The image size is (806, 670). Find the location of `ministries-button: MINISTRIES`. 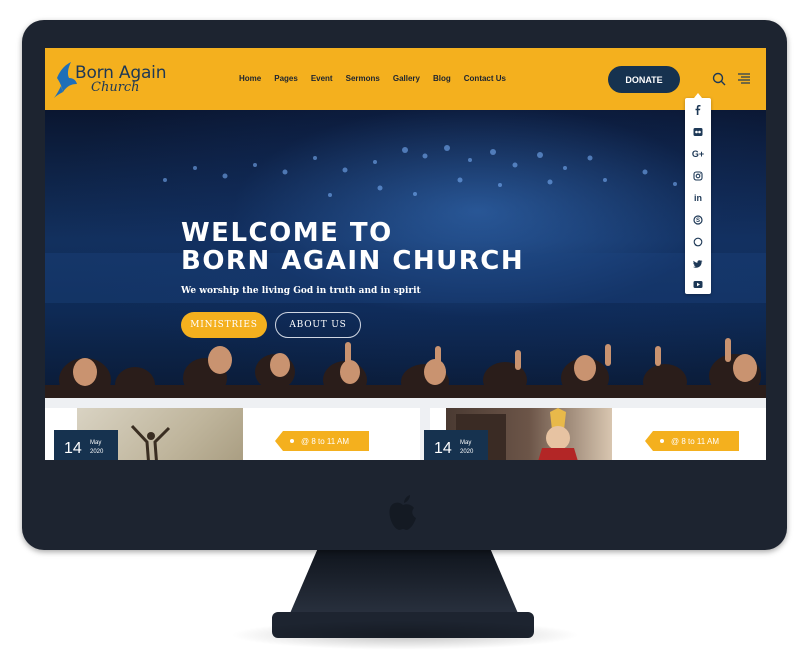

ministries-button: MINISTRIES is located at coordinates (224, 325).